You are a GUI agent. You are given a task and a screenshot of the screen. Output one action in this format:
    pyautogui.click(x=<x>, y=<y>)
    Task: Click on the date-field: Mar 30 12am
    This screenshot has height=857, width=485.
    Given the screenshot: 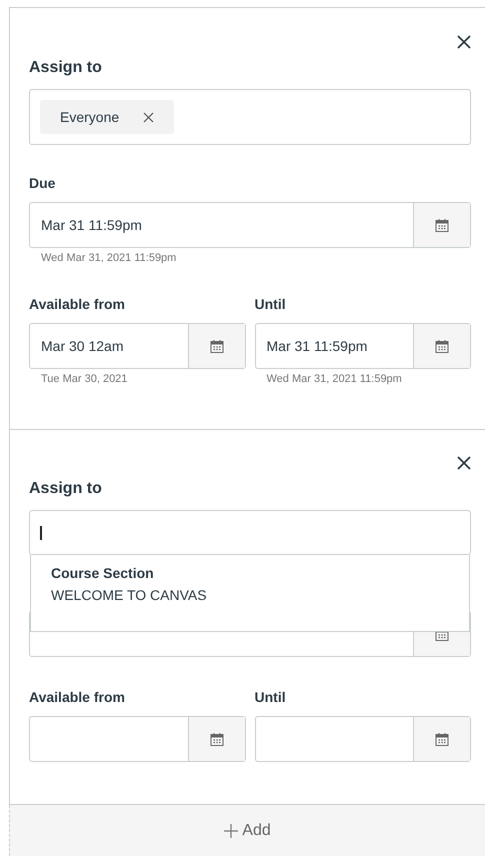 What is the action you would take?
    pyautogui.click(x=137, y=346)
    